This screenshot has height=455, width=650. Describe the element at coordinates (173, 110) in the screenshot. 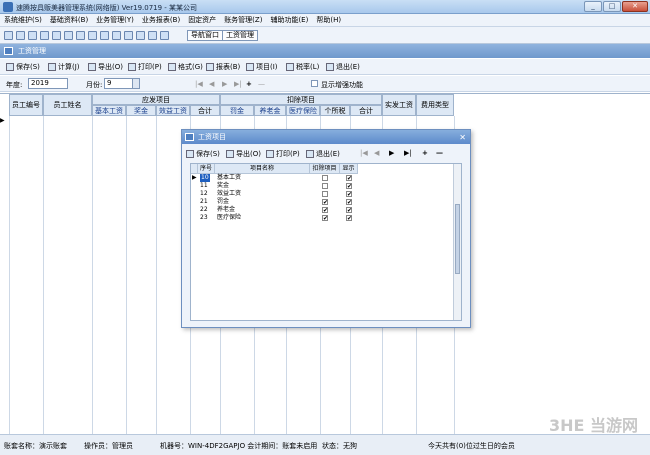

I see `col-perf-salary: 效益工资` at that location.